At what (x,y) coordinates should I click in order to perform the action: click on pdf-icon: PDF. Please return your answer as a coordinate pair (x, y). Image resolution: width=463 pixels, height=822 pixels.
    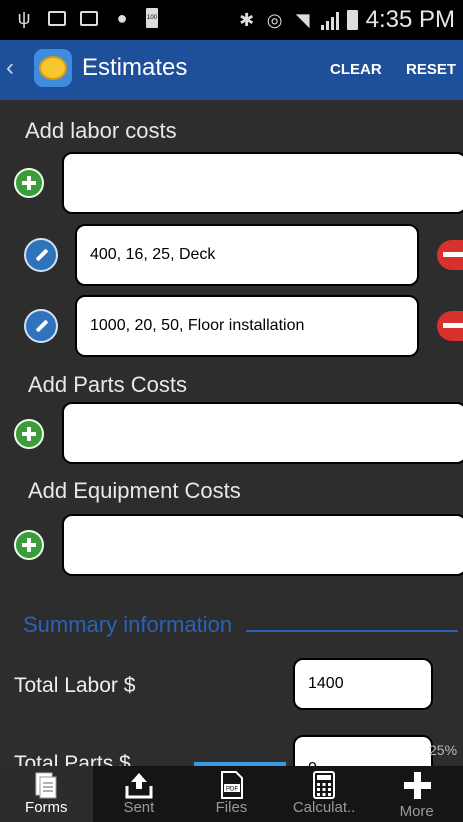
    Looking at the image, I should click on (232, 785).